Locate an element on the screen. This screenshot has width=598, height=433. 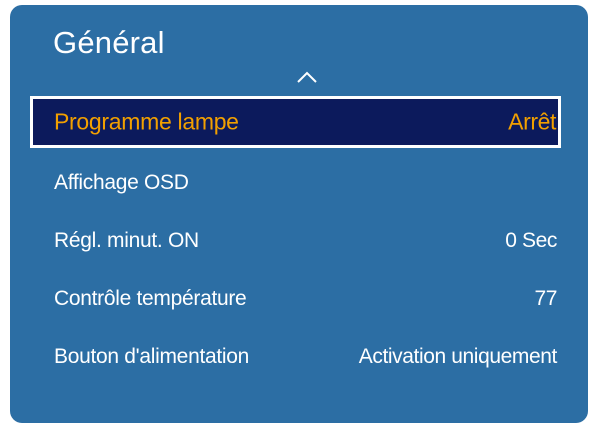
menu-item-value: Activation uniquement is located at coordinates (458, 356).